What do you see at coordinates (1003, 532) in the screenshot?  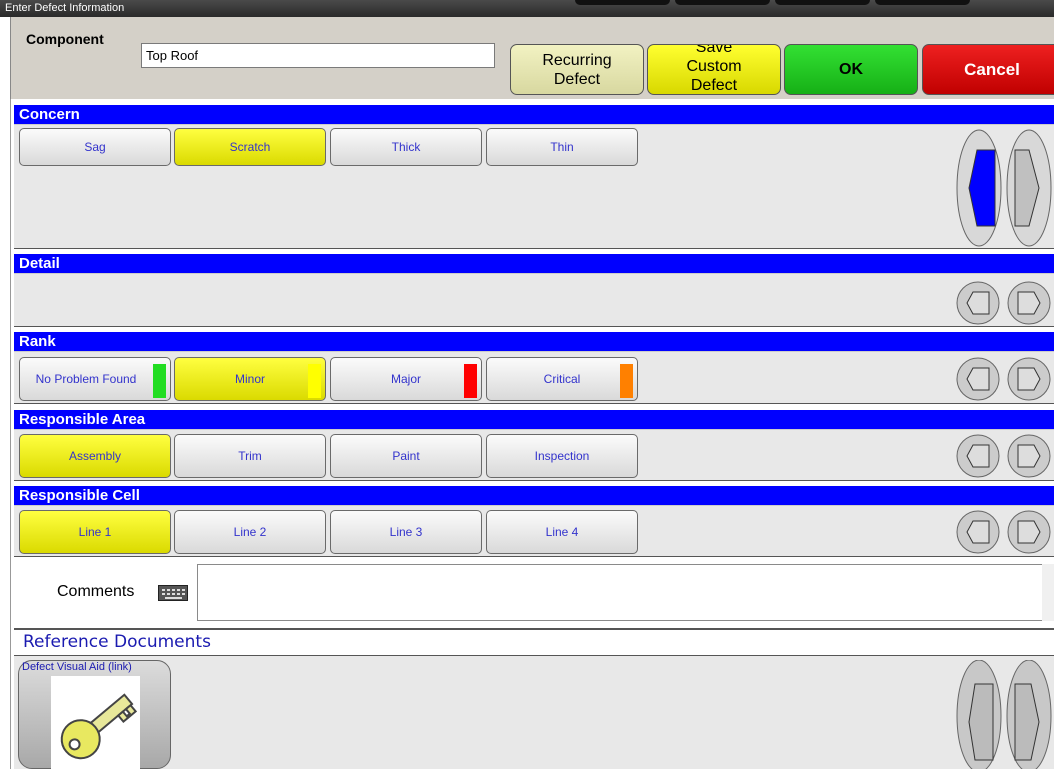 I see `cell-pager` at bounding box center [1003, 532].